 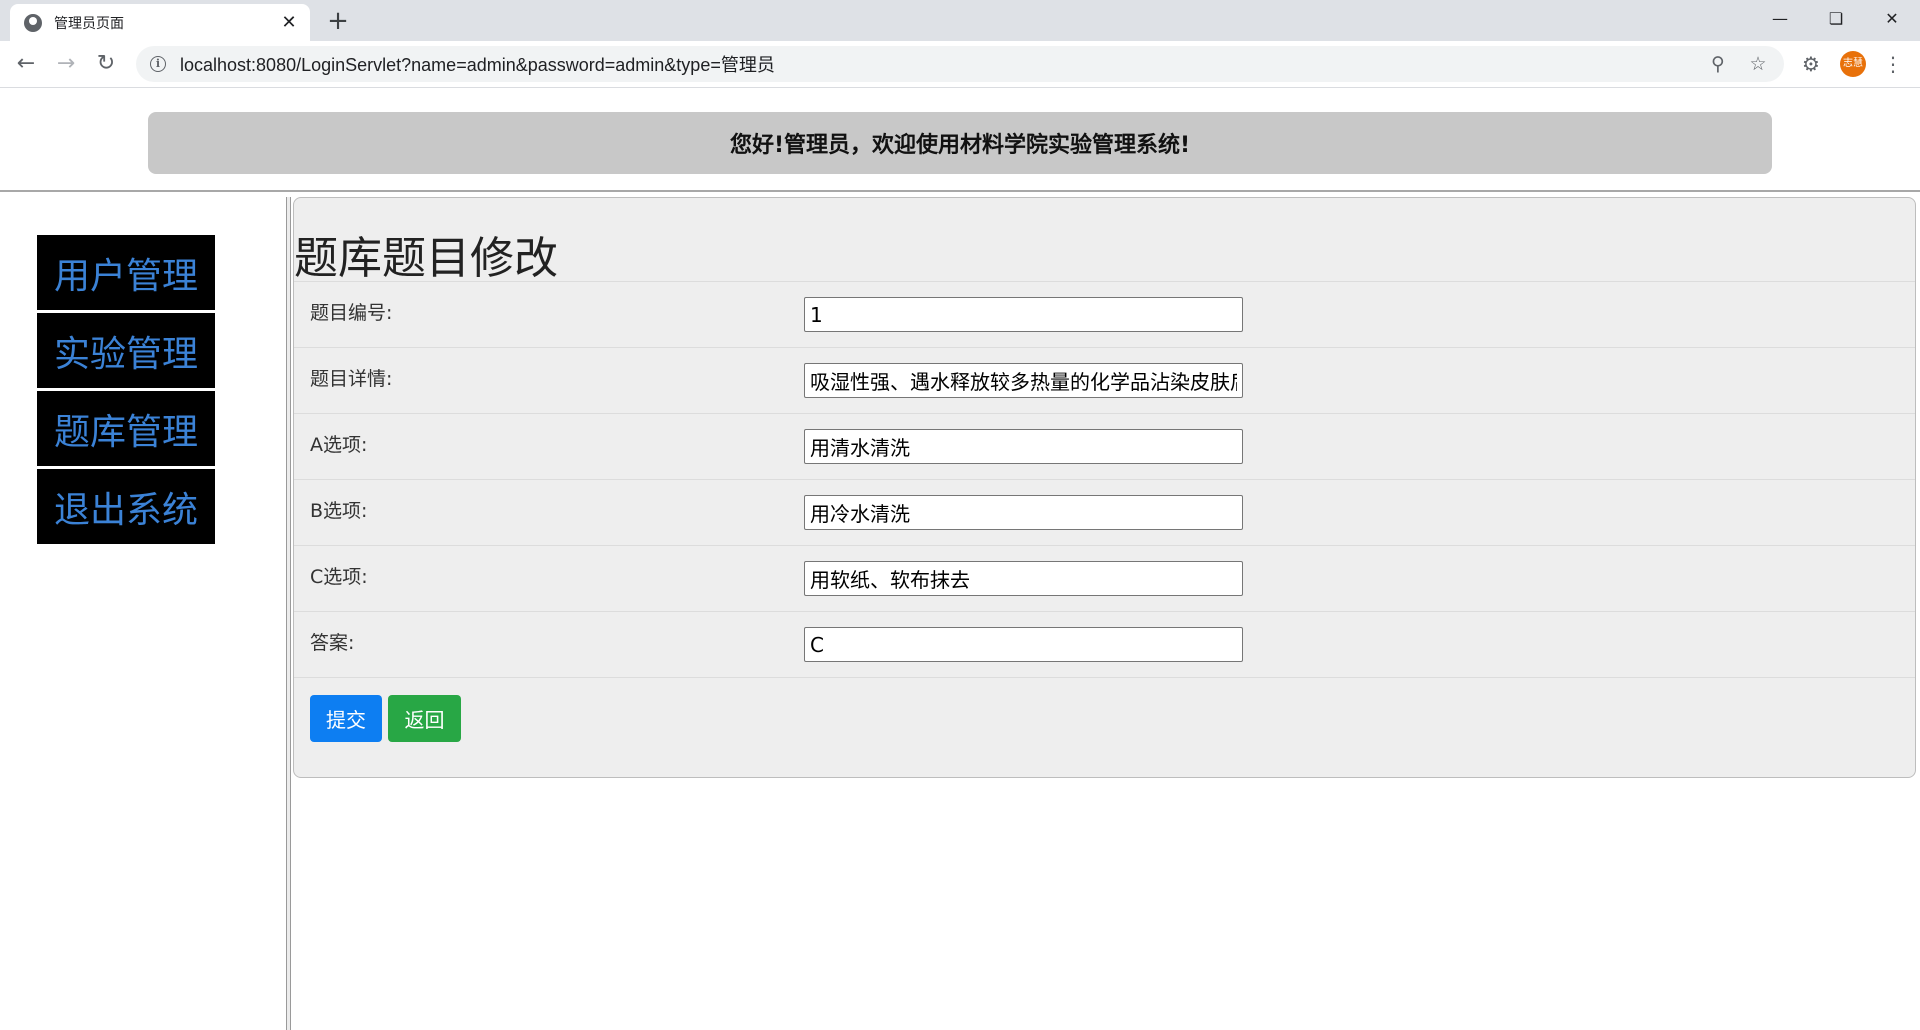 I want to click on close-icon: ✕, so click(x=289, y=22).